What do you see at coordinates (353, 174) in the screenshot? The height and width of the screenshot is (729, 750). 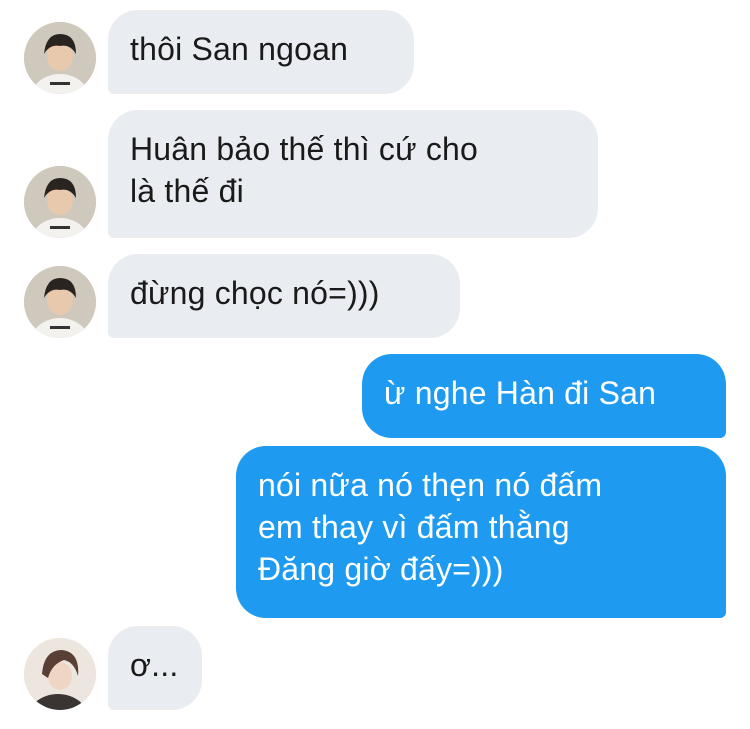 I see `incoming-message-bubble: Huân bảo thế thì cứ cho là thế đi` at bounding box center [353, 174].